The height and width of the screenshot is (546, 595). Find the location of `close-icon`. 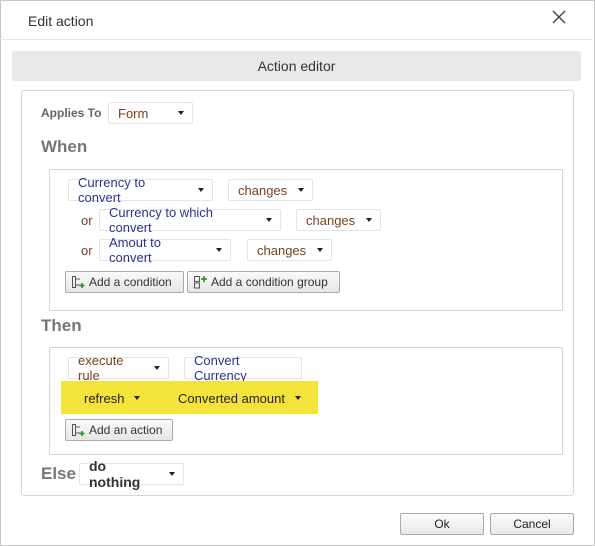

close-icon is located at coordinates (559, 17).